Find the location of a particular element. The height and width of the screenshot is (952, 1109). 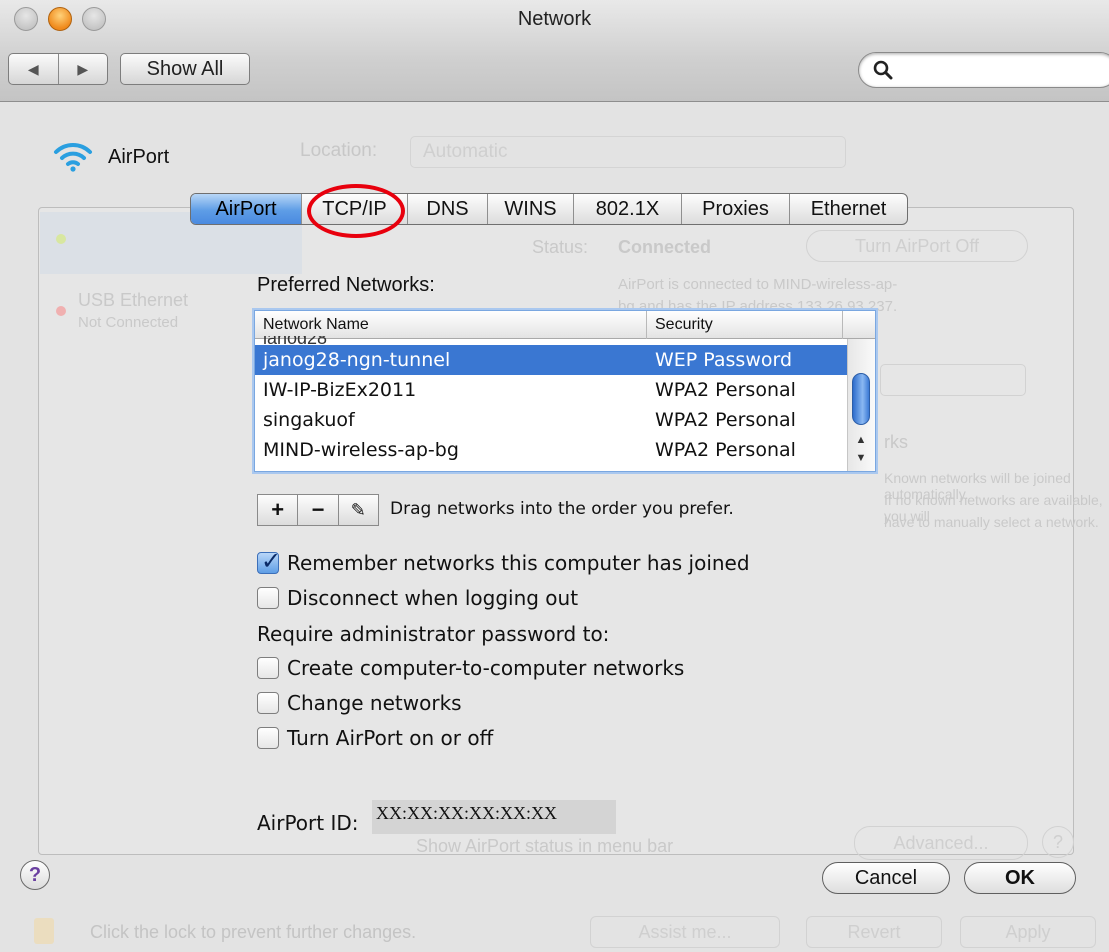

status-value: Connected is located at coordinates (665, 247).